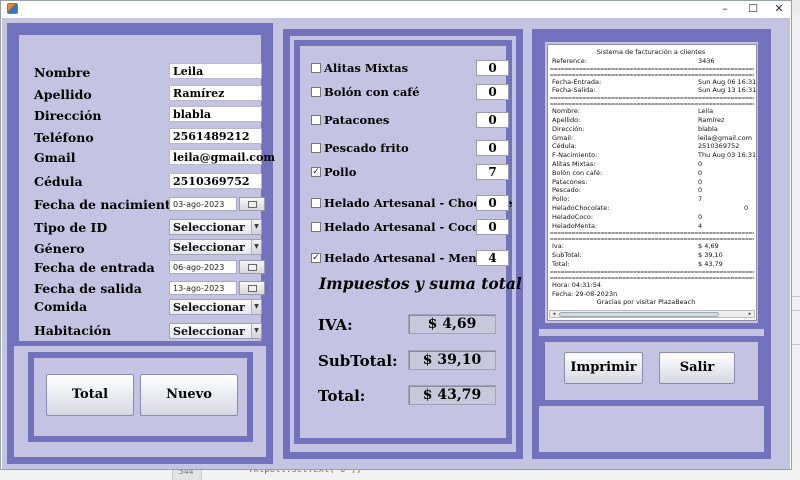 The image size is (800, 480). I want to click on background-right-edge, so click(796, 238).